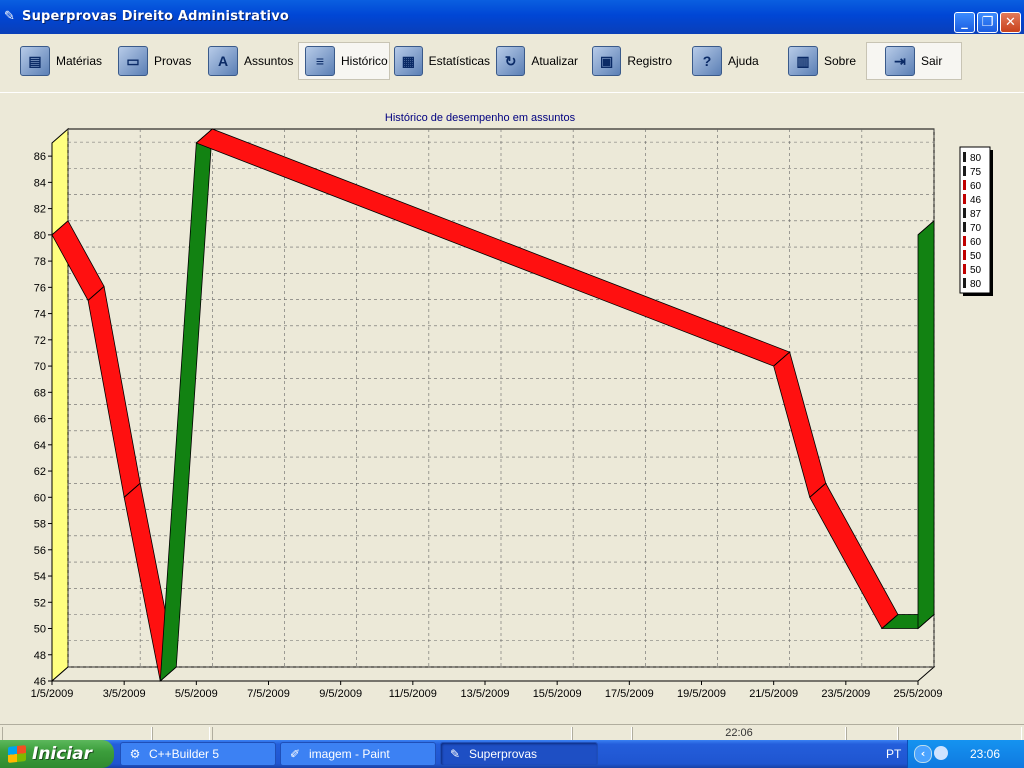 The height and width of the screenshot is (768, 1024). I want to click on x-tick-label: 19/5/2009, so click(701, 694).